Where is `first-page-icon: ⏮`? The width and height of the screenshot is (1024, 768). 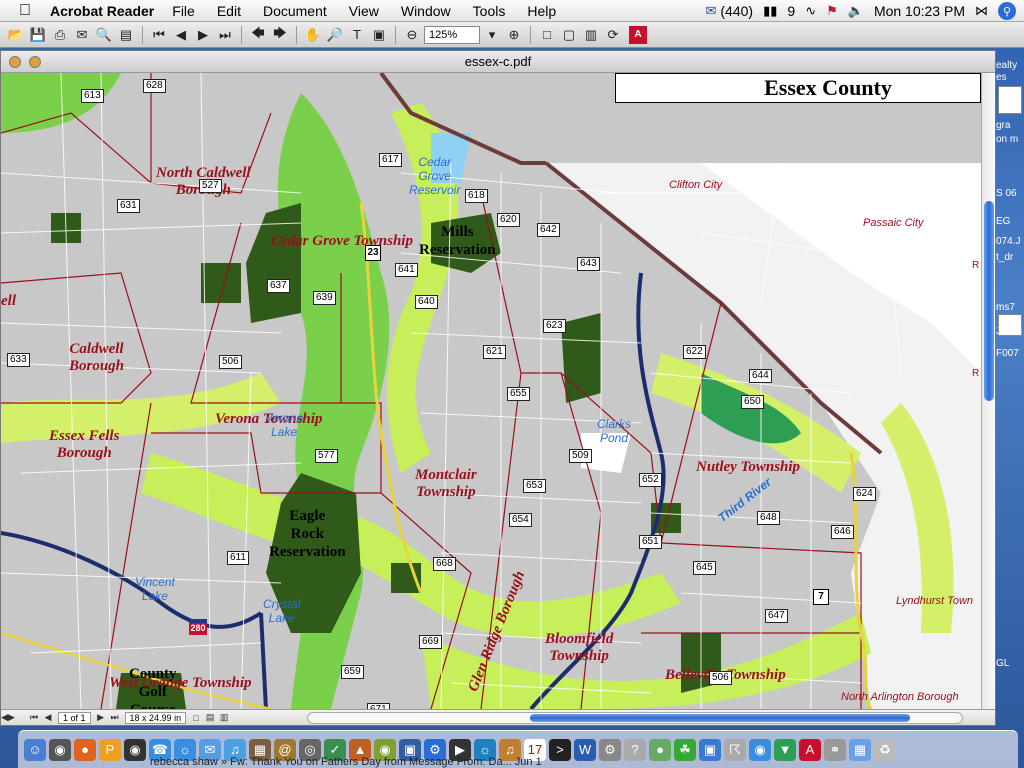
first-page-icon: ⏮ is located at coordinates (159, 35).